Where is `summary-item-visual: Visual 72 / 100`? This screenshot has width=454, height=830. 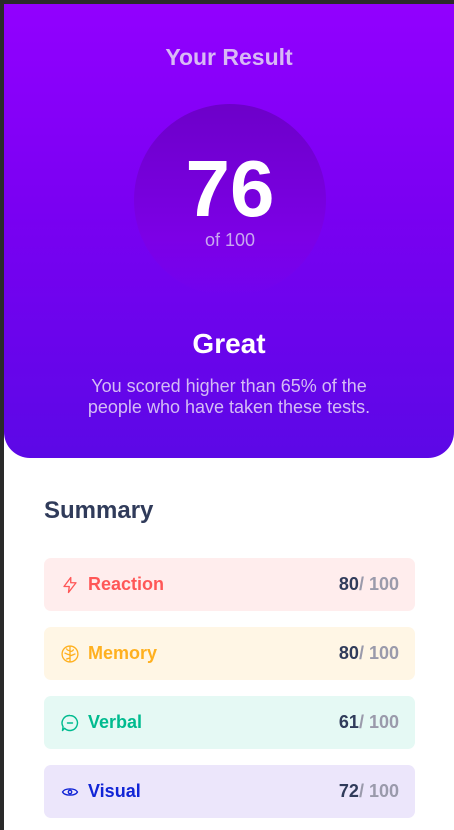
summary-item-visual: Visual 72 / 100 is located at coordinates (229, 791).